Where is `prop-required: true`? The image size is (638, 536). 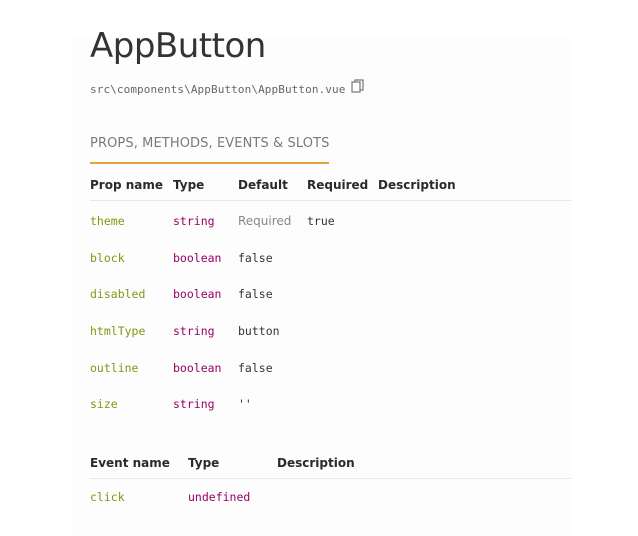
prop-required: true is located at coordinates (321, 221).